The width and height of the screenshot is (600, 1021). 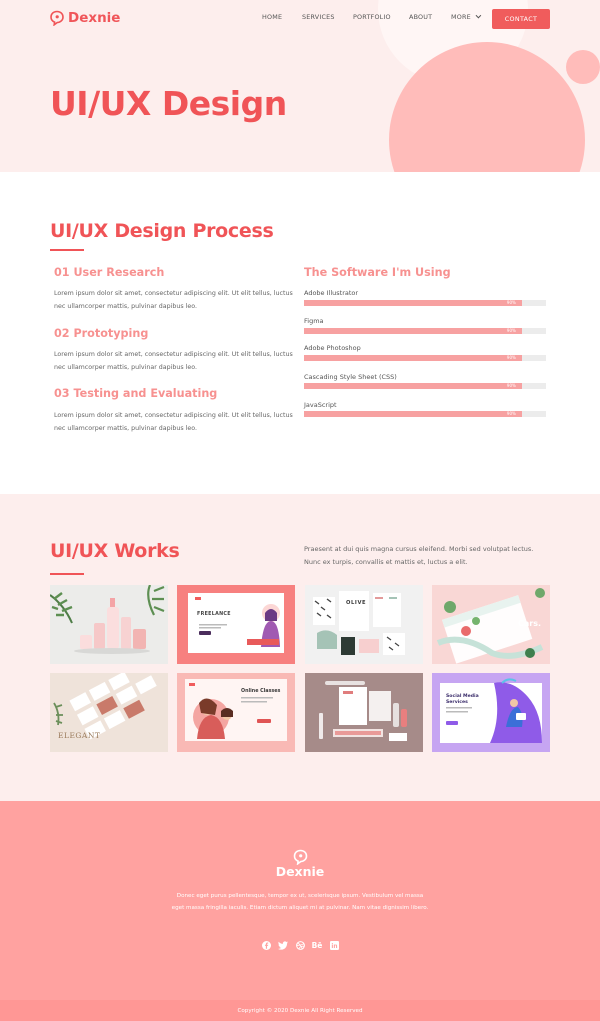 I want to click on portfolio-tile-freelance-landing: FREELANCE, so click(x=236, y=624).